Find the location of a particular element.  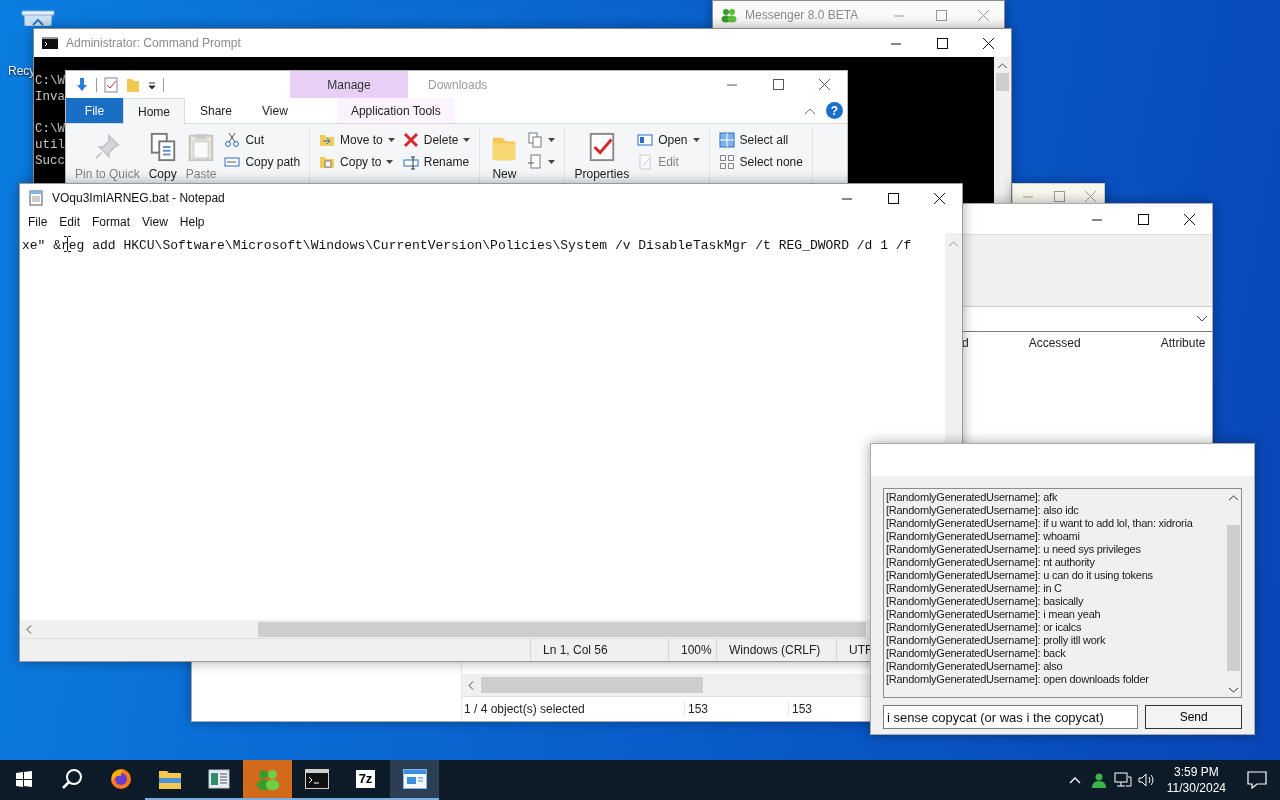

console-line: C:\W is located at coordinates (50, 129).